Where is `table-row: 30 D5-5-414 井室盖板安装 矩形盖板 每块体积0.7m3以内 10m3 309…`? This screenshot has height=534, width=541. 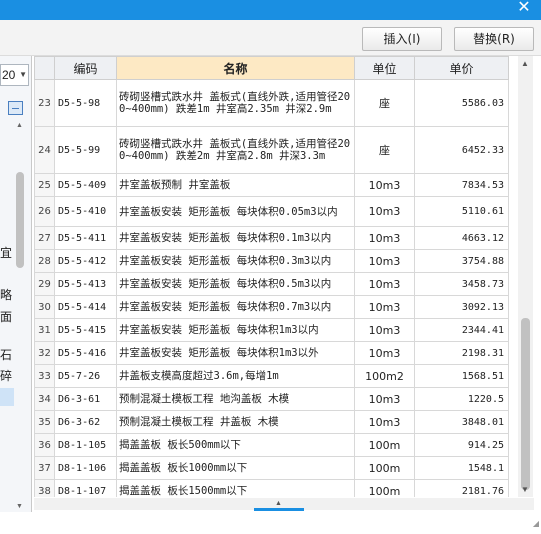
table-row: 30 D5-5-414 井室盖板安装 矩形盖板 每块体积0.7m3以内 10m3 309… is located at coordinates (271, 307).